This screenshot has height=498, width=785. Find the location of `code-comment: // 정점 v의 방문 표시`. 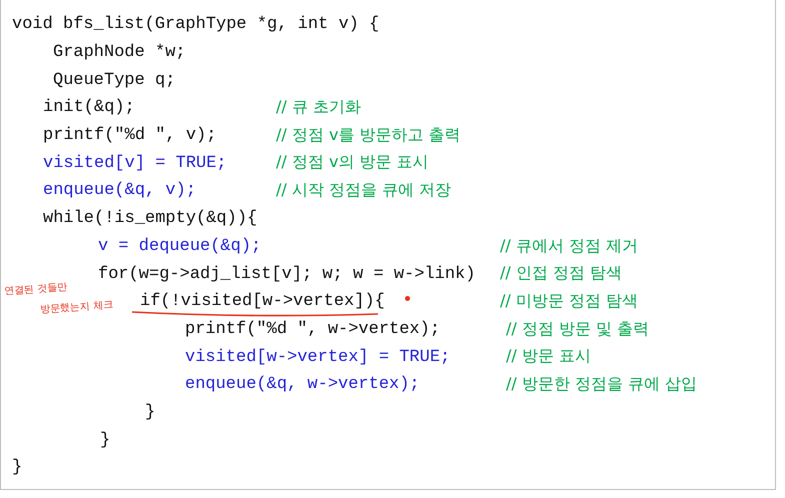

code-comment: // 정점 v의 방문 표시 is located at coordinates (352, 163).